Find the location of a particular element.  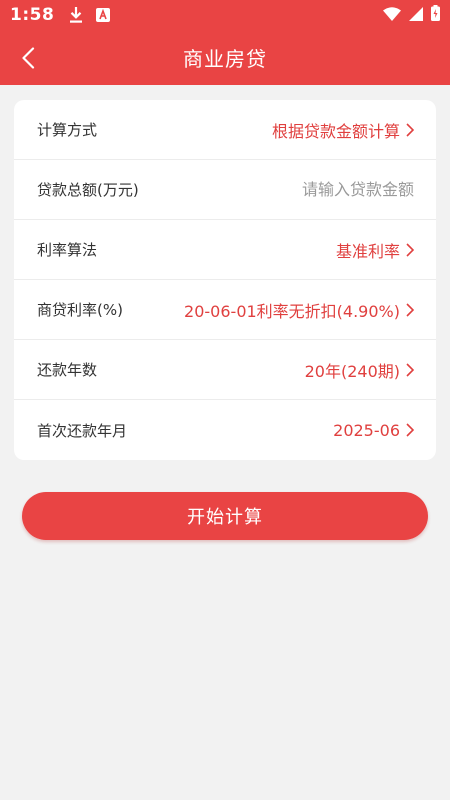

interest-rate-value: 20-06-01利率无折扣(4.90%) is located at coordinates (299, 310).